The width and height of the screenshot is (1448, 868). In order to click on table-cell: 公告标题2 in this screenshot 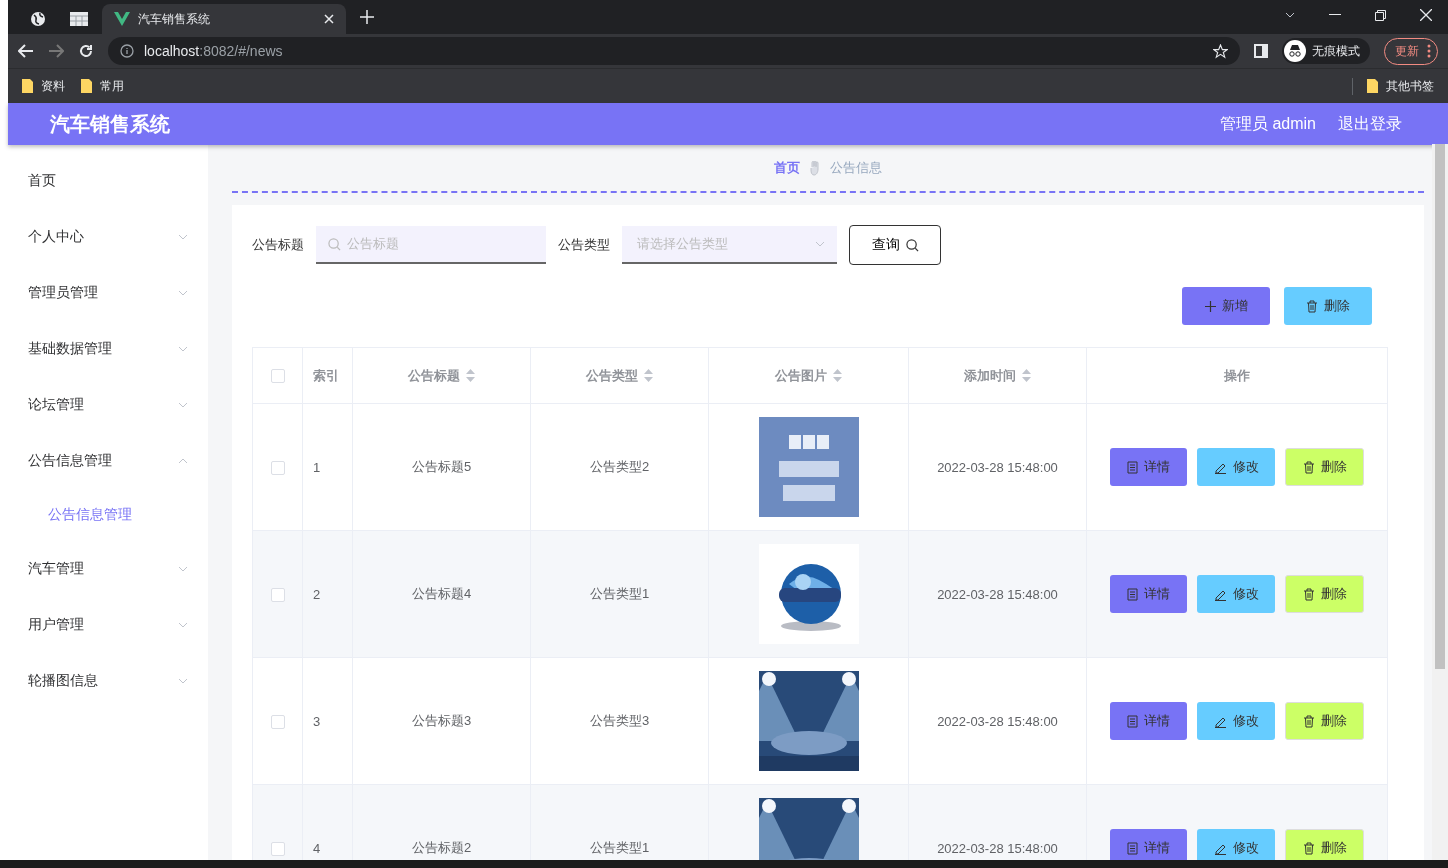, I will do `click(441, 847)`.